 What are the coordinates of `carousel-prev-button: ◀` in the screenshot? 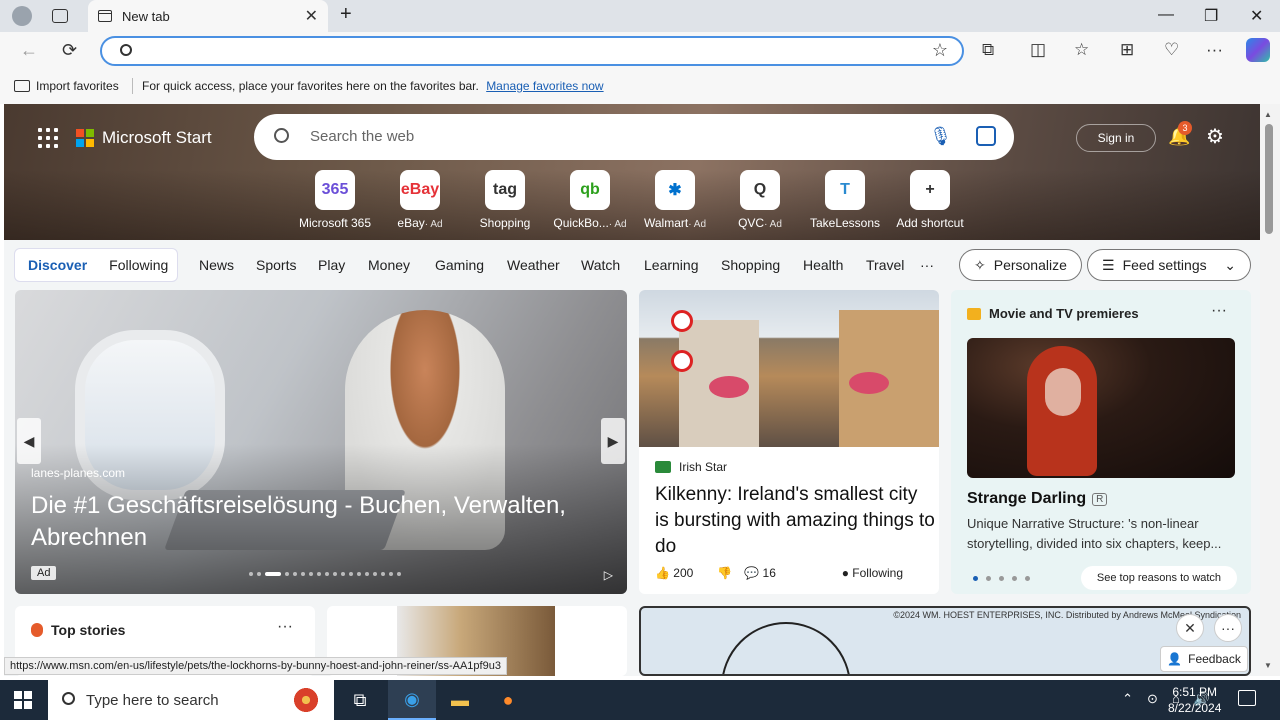 It's located at (29, 441).